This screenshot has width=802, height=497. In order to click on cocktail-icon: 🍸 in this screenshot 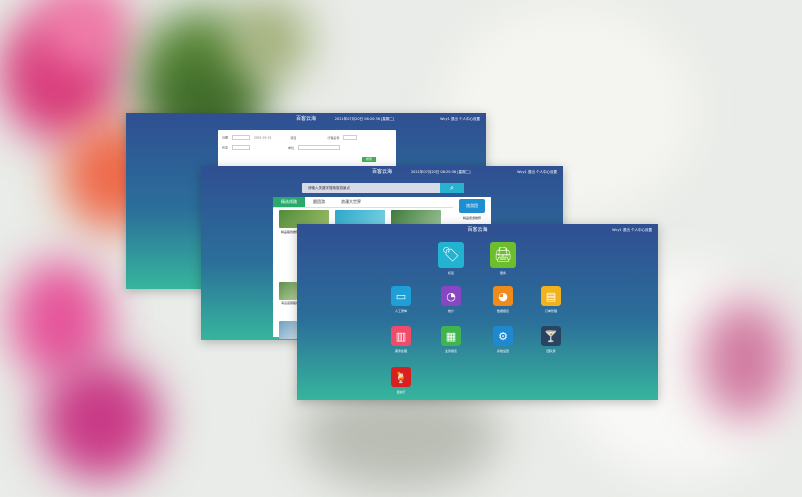, I will do `click(551, 336)`.